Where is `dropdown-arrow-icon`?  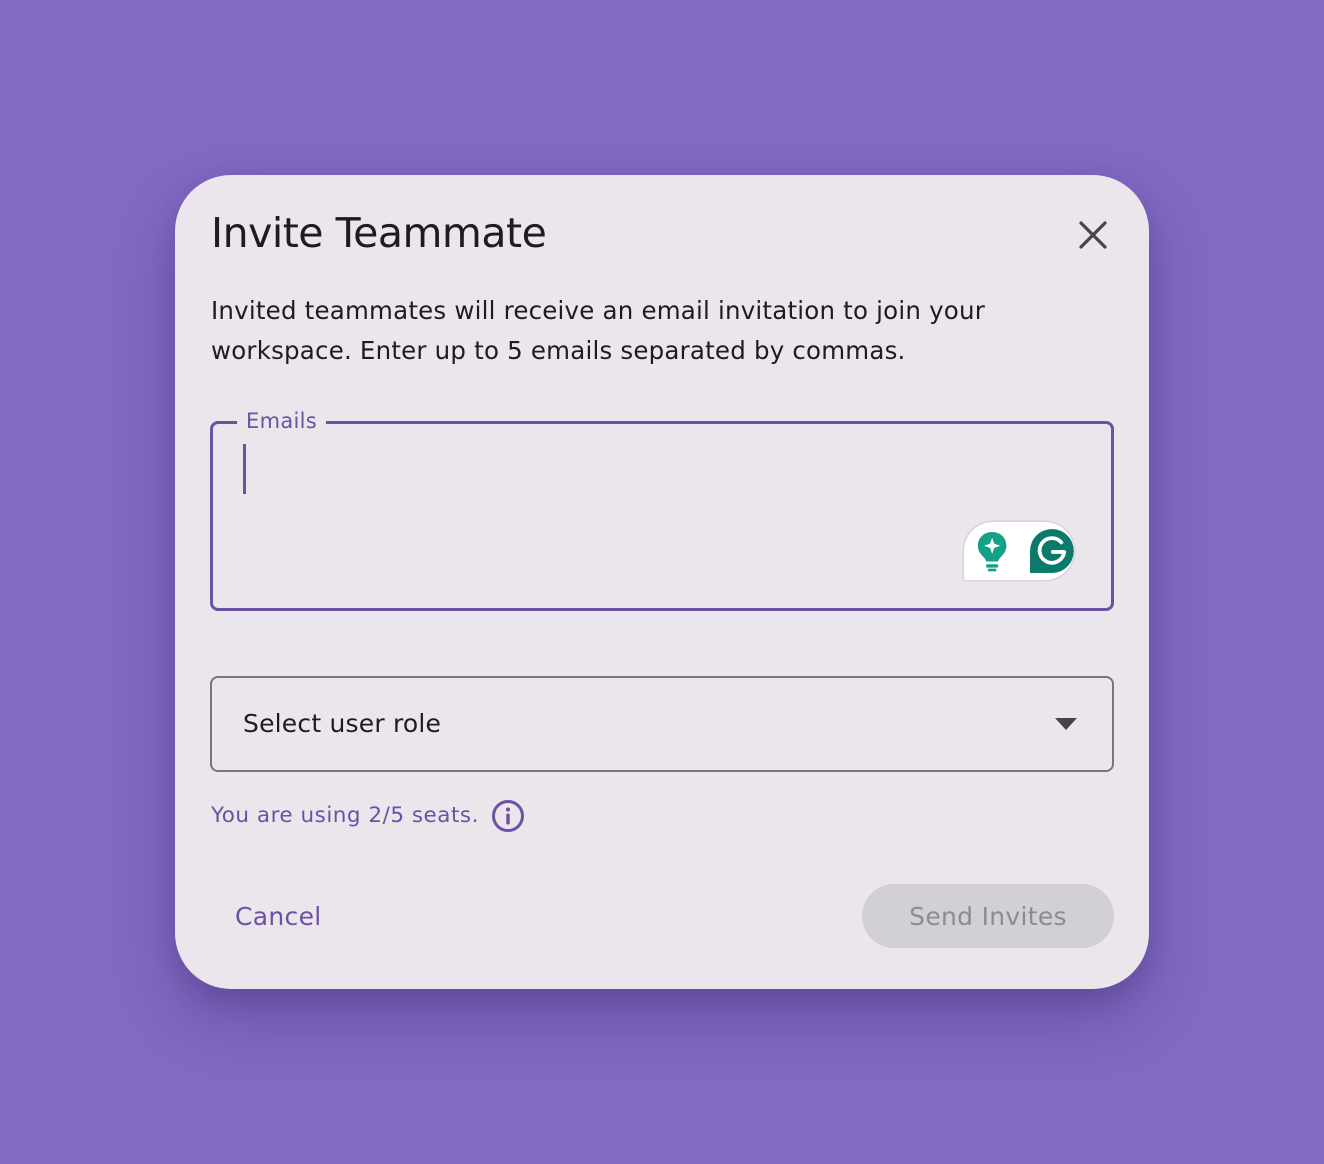
dropdown-arrow-icon is located at coordinates (1066, 724).